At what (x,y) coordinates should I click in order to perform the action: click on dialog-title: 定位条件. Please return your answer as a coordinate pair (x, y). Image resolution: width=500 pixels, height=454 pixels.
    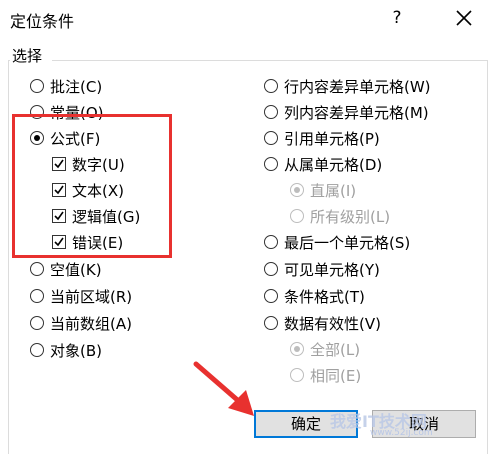
    Looking at the image, I should click on (42, 21).